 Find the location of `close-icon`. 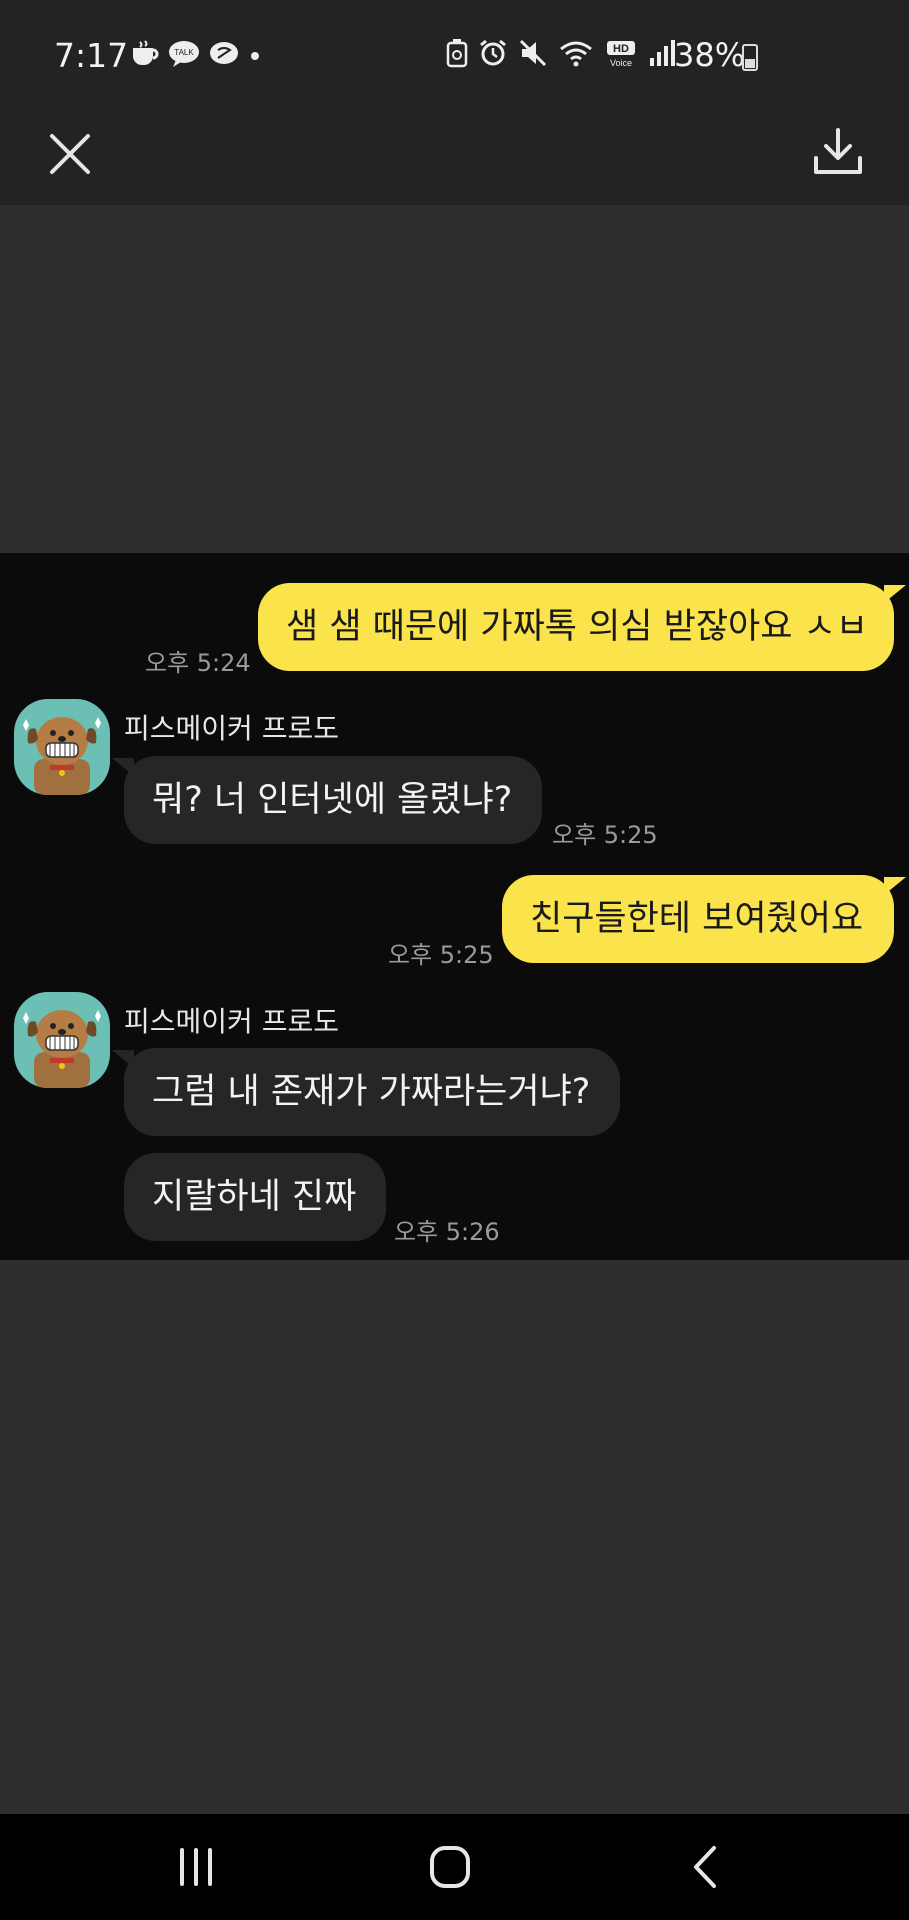

close-icon is located at coordinates (70, 154).